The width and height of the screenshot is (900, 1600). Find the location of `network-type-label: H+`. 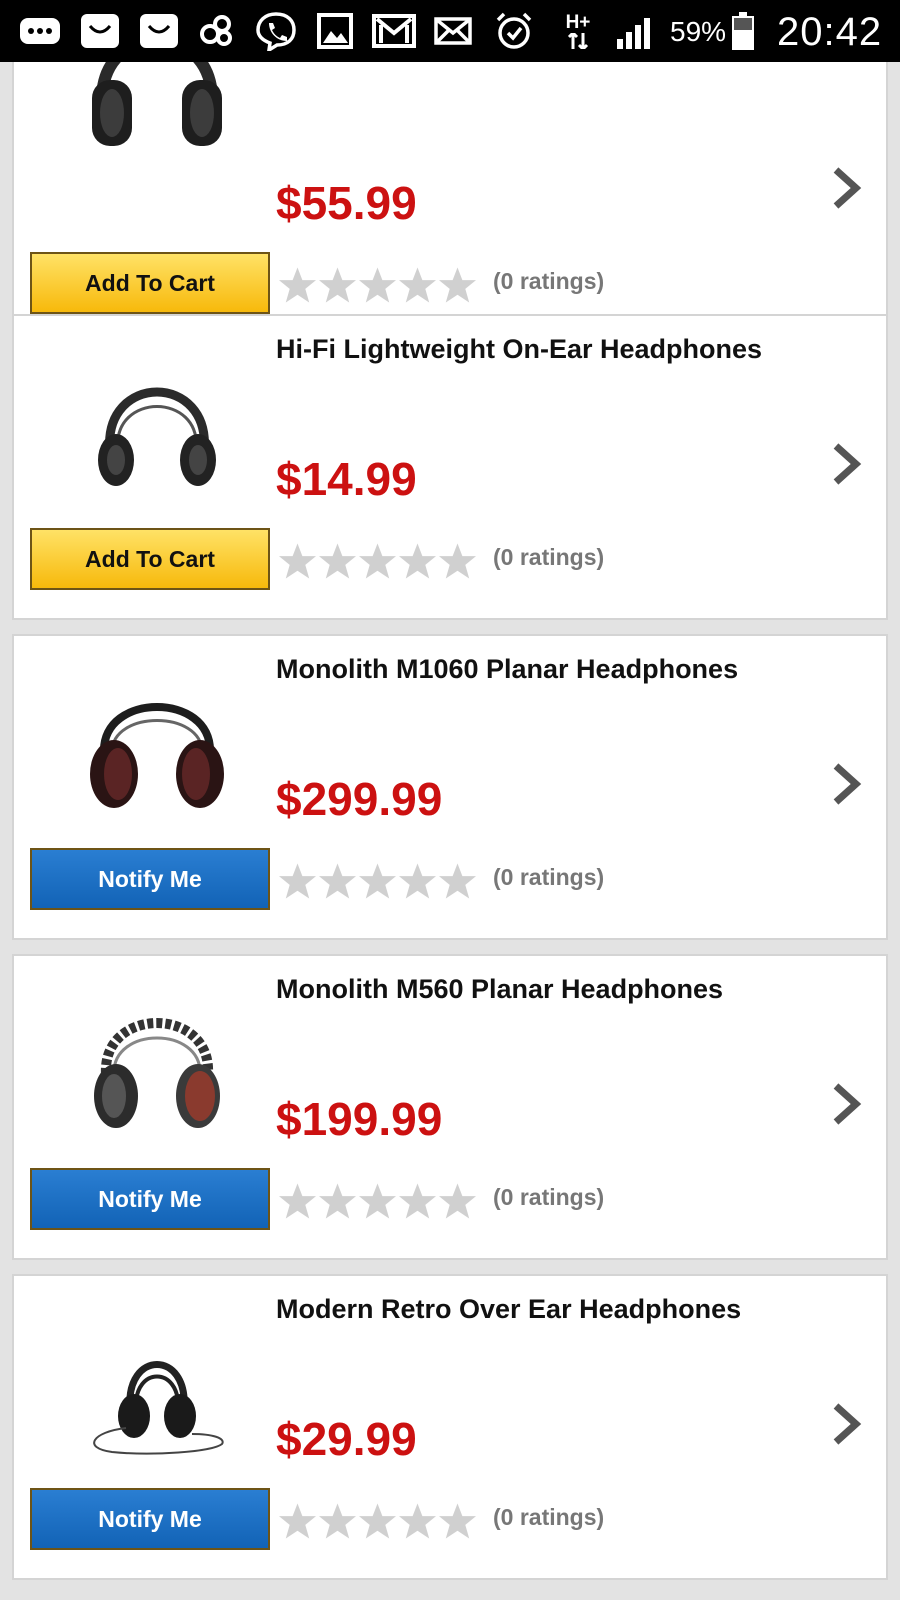

network-type-label: H+ is located at coordinates (578, 22).